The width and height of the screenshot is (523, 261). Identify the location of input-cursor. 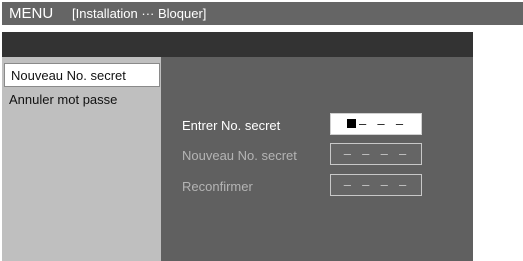
(351, 123).